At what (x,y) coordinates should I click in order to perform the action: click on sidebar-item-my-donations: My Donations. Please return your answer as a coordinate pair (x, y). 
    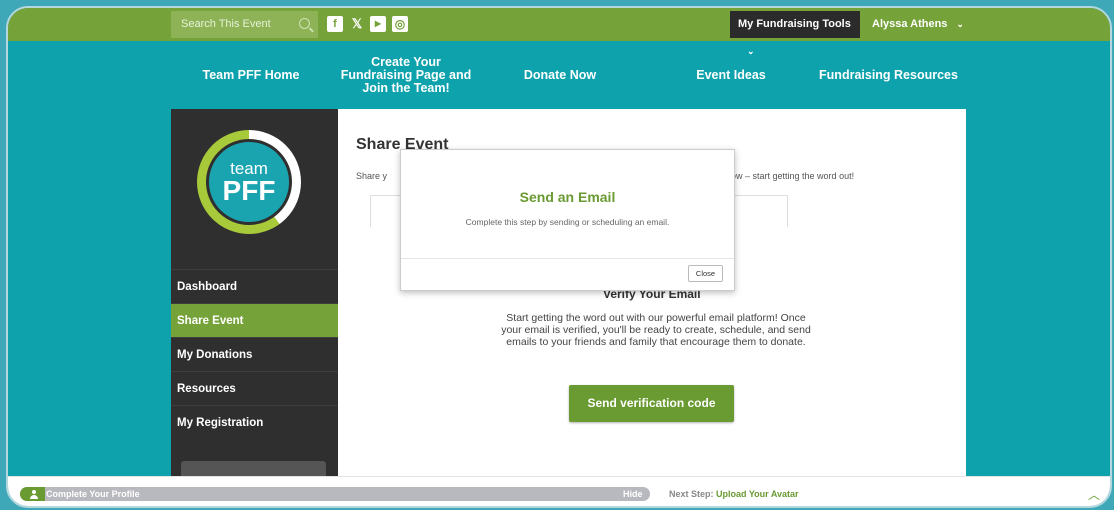
    Looking at the image, I should click on (254, 354).